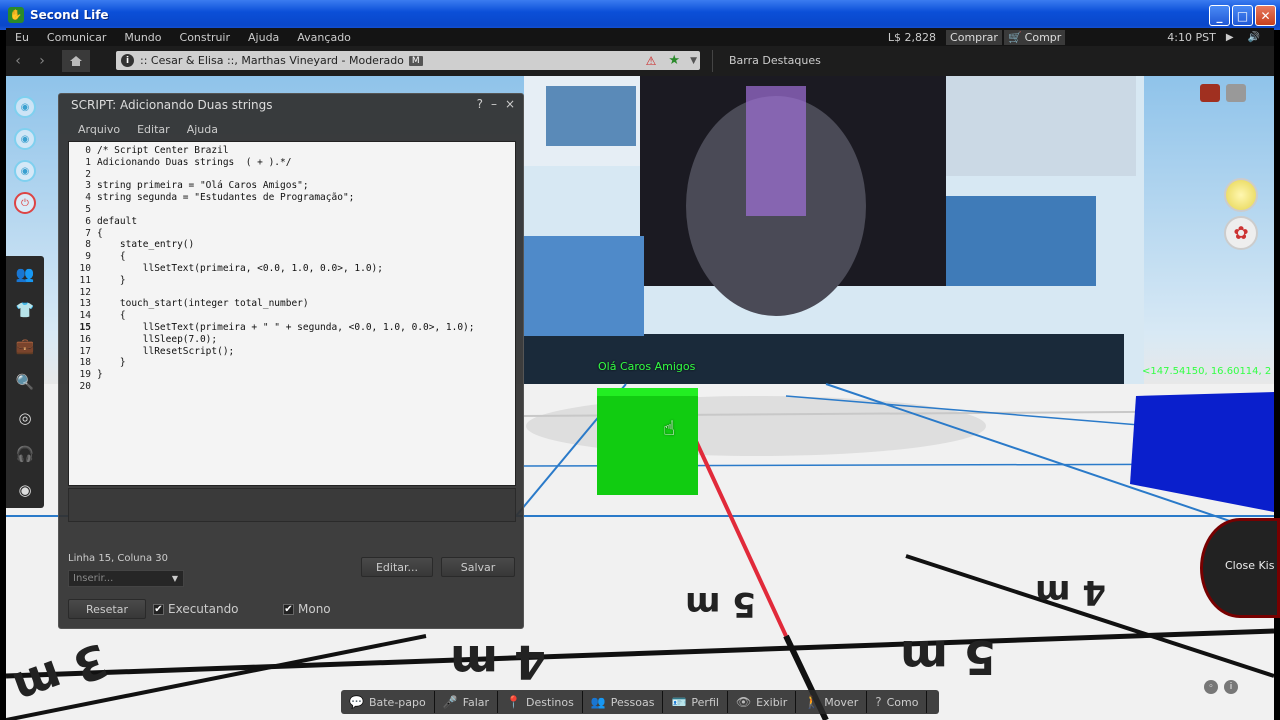  What do you see at coordinates (25, 490) in the screenshot?
I see `view-camera-icon: ◉` at bounding box center [25, 490].